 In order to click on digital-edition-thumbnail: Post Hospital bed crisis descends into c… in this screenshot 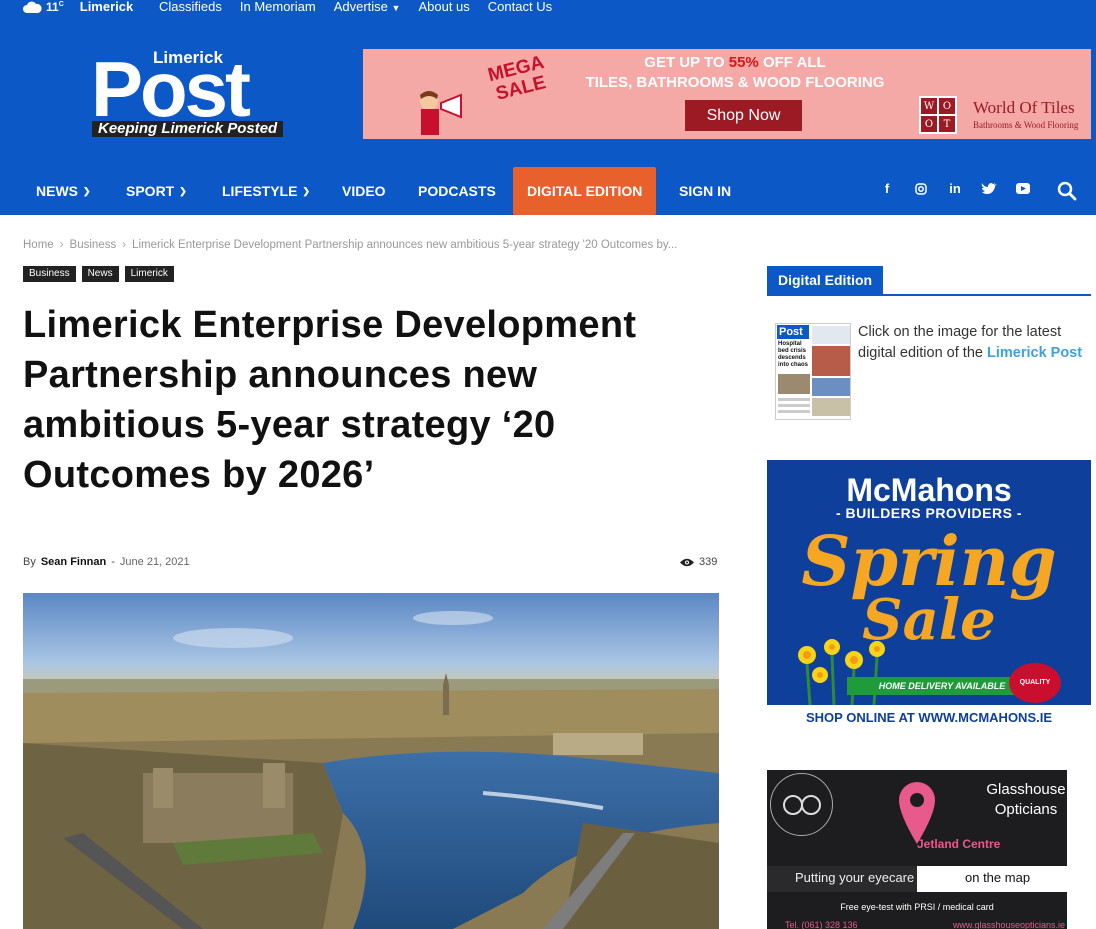, I will do `click(813, 371)`.